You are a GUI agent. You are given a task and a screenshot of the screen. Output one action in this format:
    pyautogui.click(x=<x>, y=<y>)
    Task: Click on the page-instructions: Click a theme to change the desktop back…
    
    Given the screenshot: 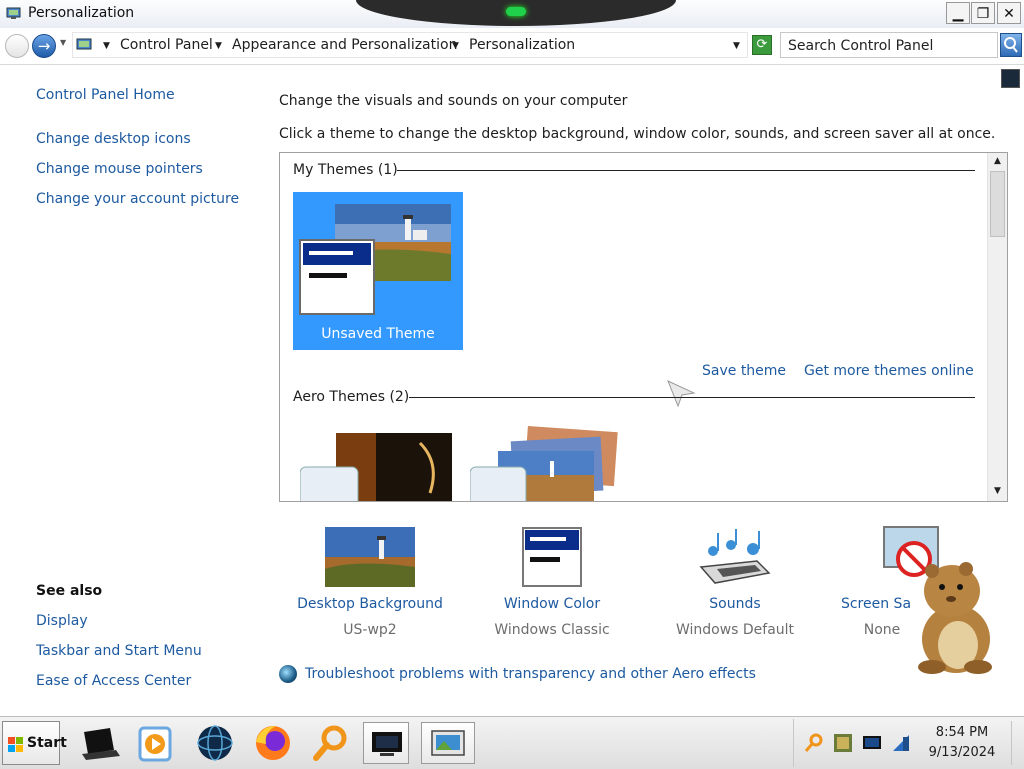 What is the action you would take?
    pyautogui.click(x=637, y=134)
    